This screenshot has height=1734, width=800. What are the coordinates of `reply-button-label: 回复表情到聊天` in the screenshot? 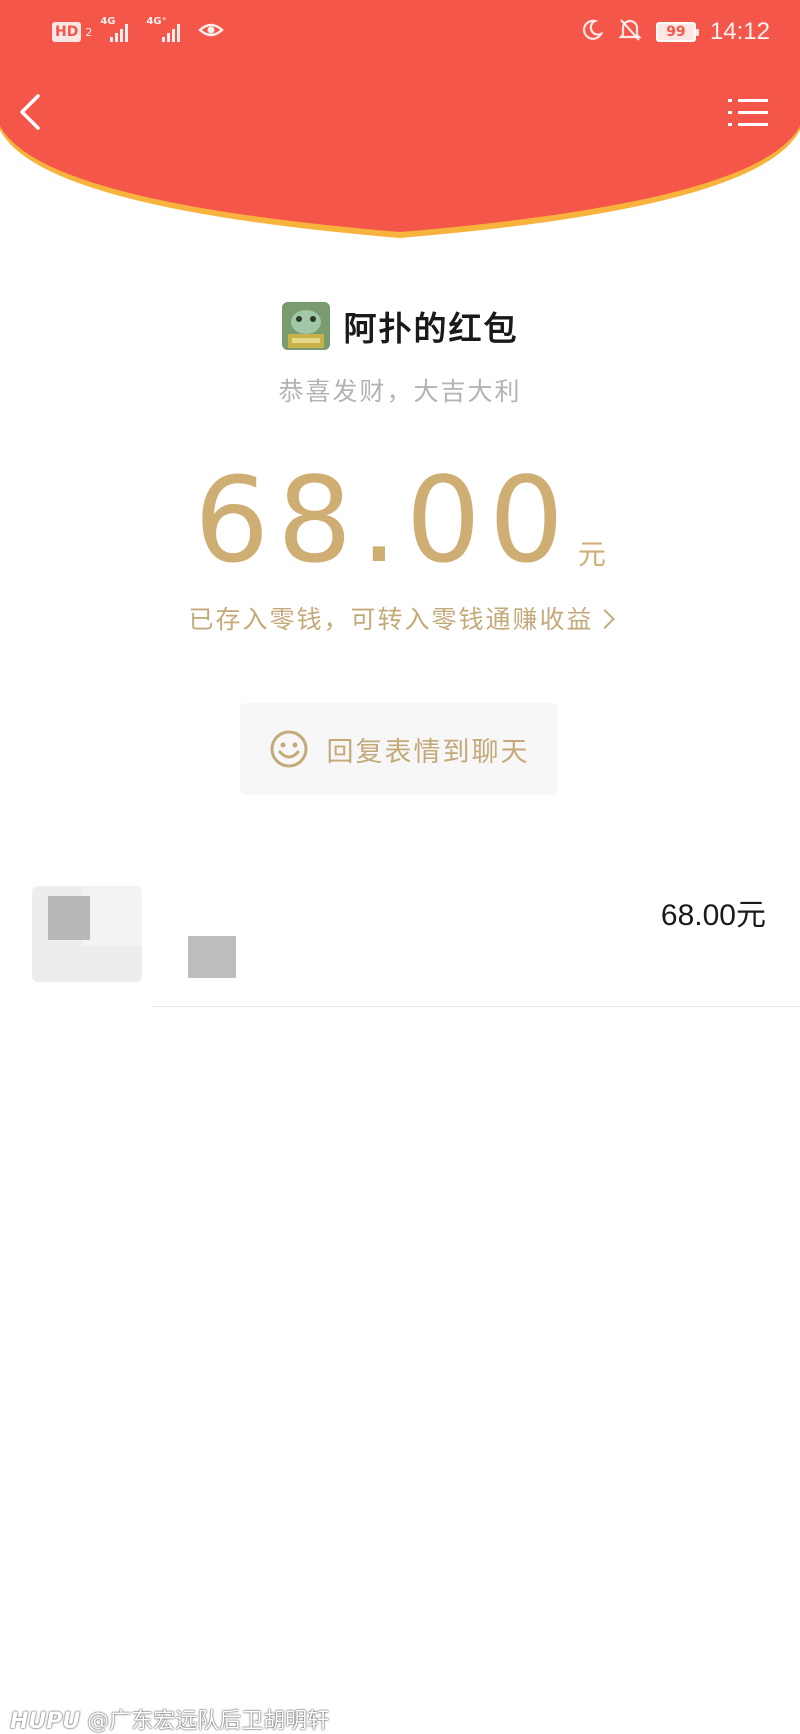 It's located at (428, 752).